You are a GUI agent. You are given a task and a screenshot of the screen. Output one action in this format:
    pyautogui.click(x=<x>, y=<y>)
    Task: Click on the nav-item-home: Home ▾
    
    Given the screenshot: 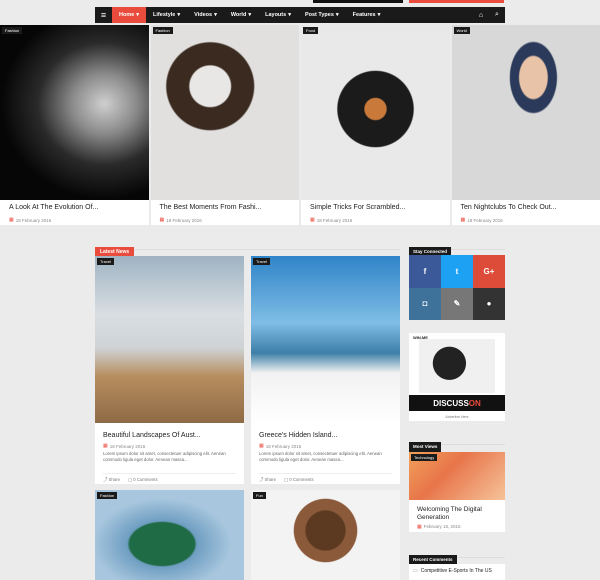 What is the action you would take?
    pyautogui.click(x=129, y=15)
    